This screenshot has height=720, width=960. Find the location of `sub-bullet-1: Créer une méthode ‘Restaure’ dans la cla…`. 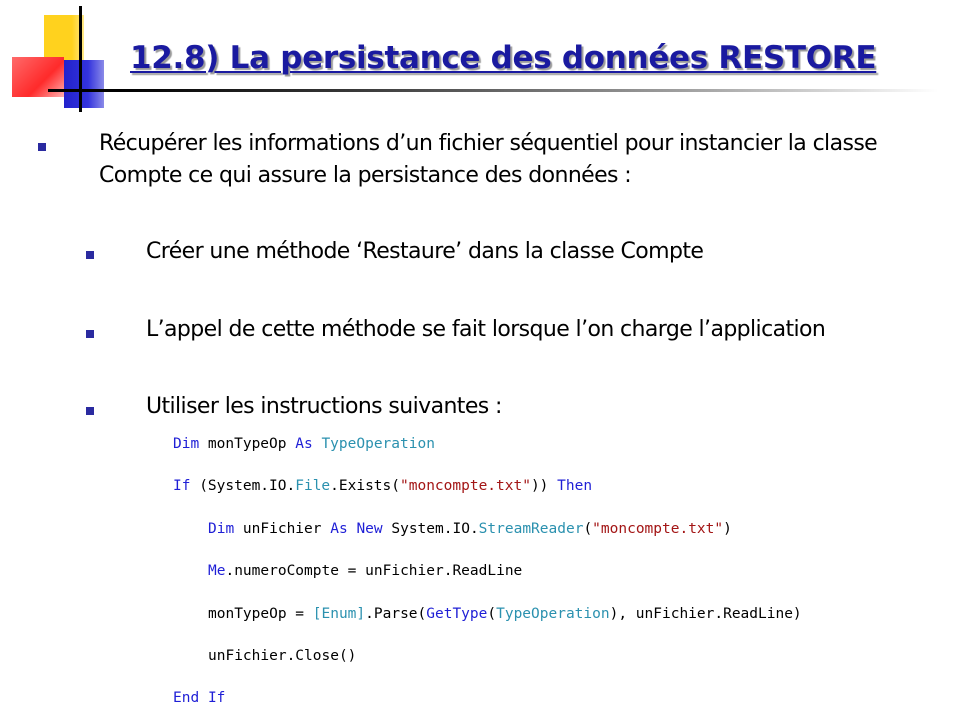

sub-bullet-1: Créer une méthode ‘Restaure’ dans la cla… is located at coordinates (425, 251).